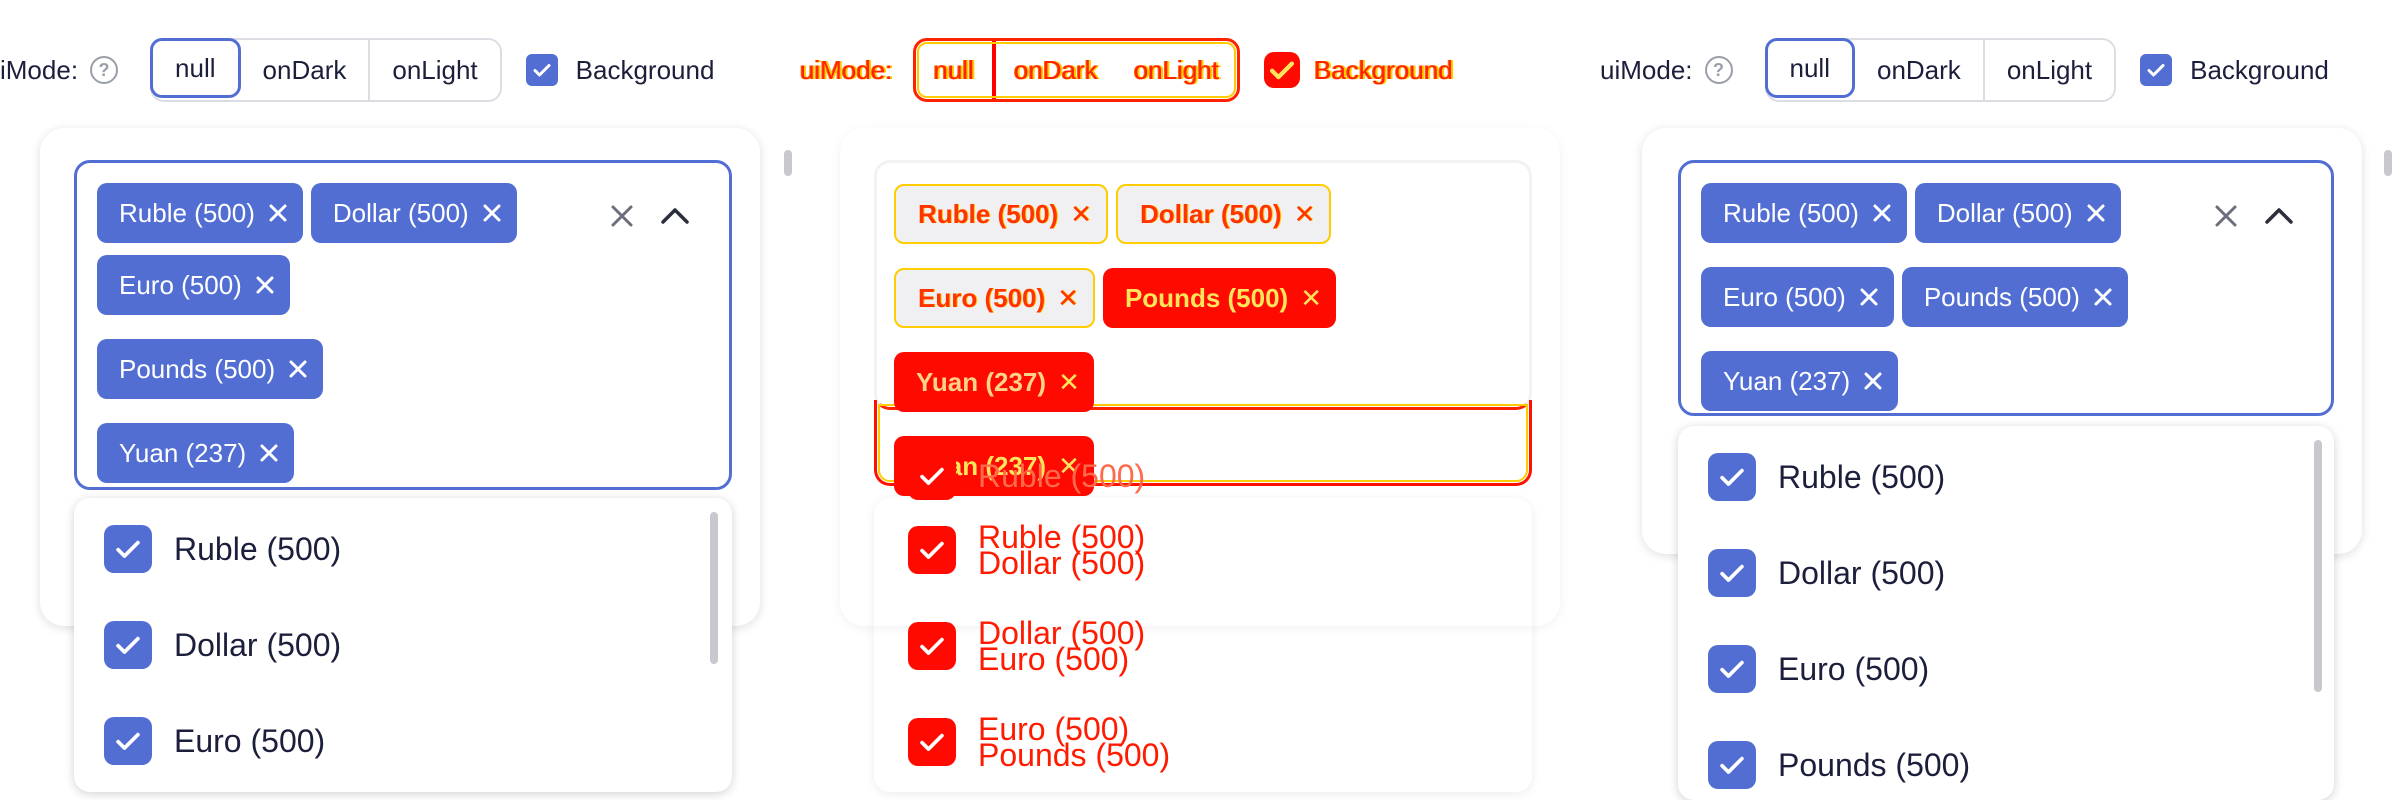  I want to click on ui-mode-label: iMode:, so click(39, 69).